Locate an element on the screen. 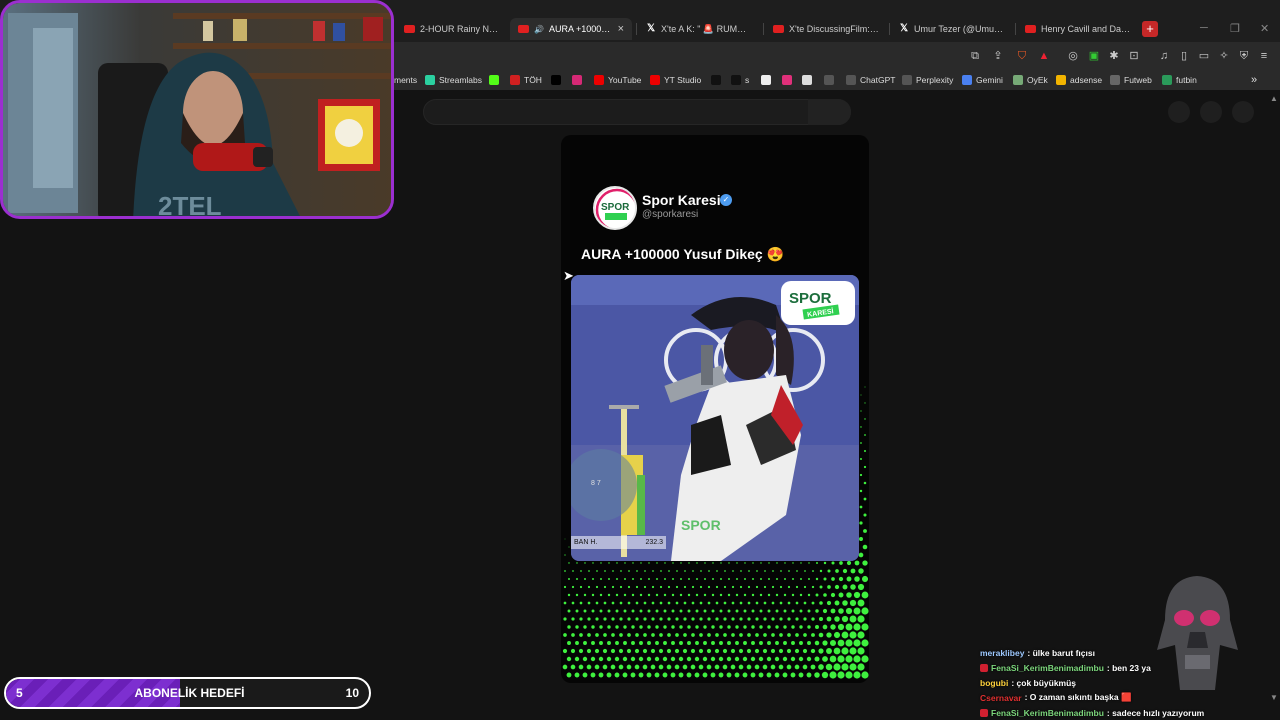 This screenshot has height=720, width=1280. channel-name: Spor Karesi is located at coordinates (681, 200).